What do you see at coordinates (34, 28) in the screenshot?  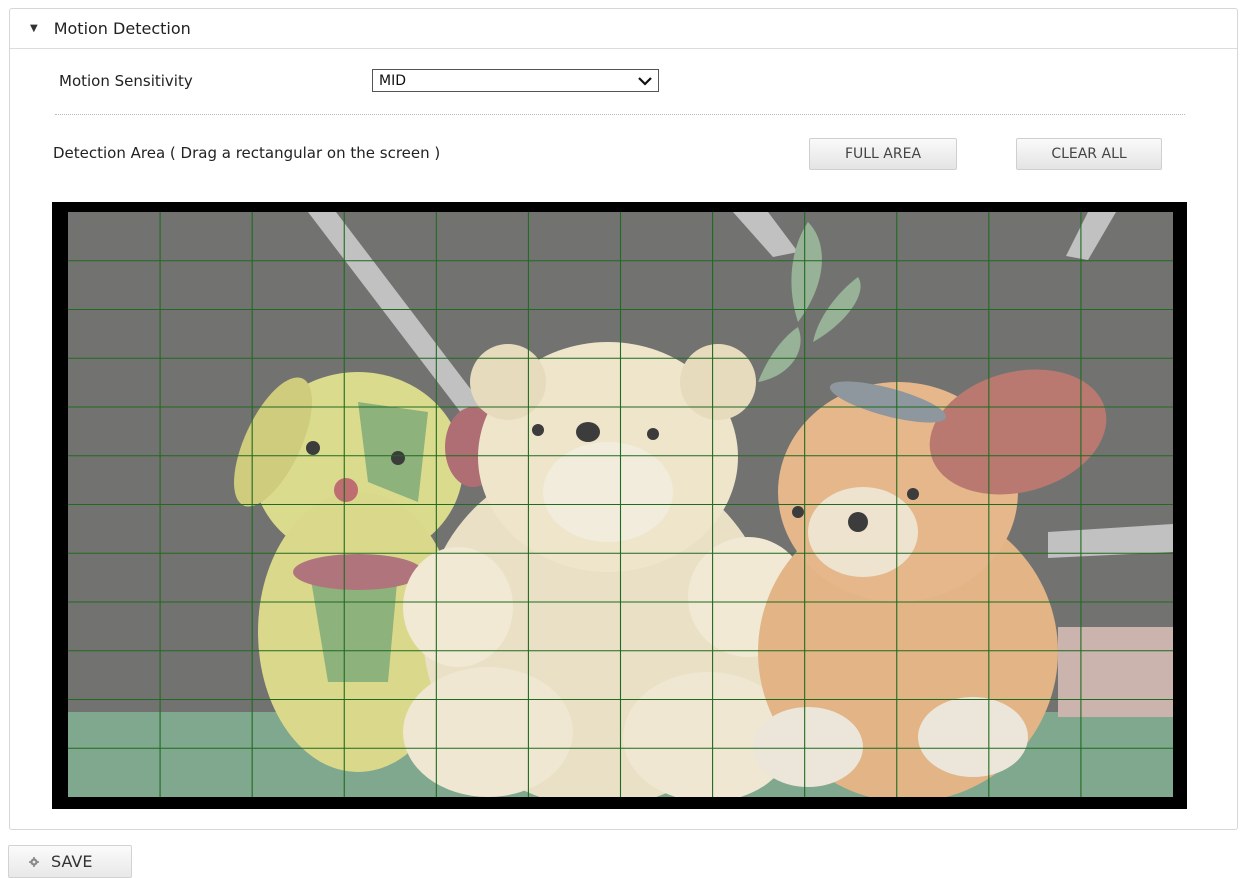 I see `caret-down-icon: ▼` at bounding box center [34, 28].